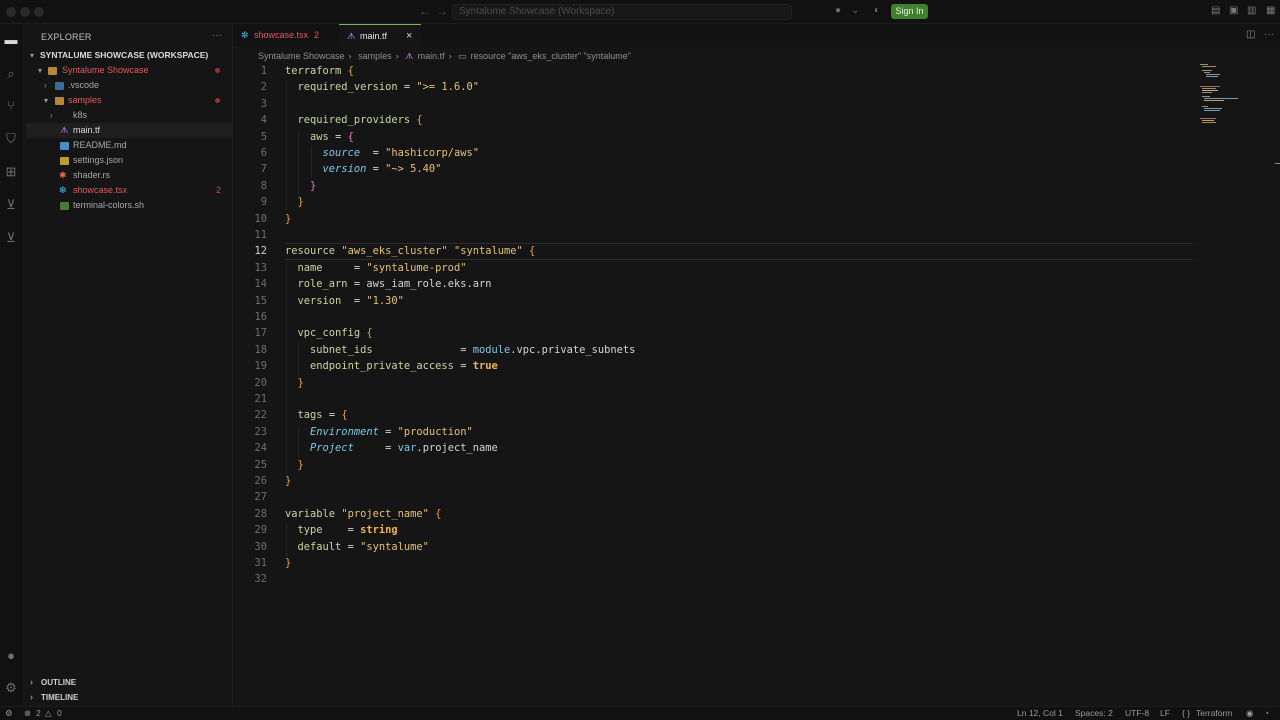  What do you see at coordinates (1223, 95) in the screenshot?
I see `minimap` at bounding box center [1223, 95].